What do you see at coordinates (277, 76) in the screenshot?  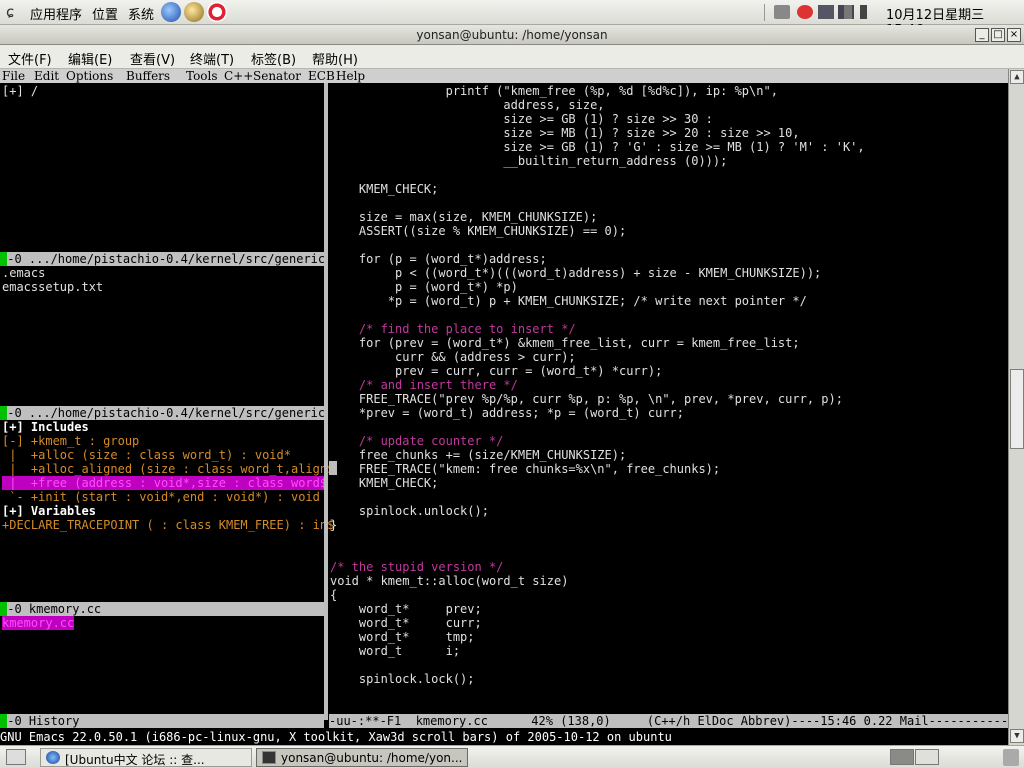 I see `emacs-menu-senator: Senator` at bounding box center [277, 76].